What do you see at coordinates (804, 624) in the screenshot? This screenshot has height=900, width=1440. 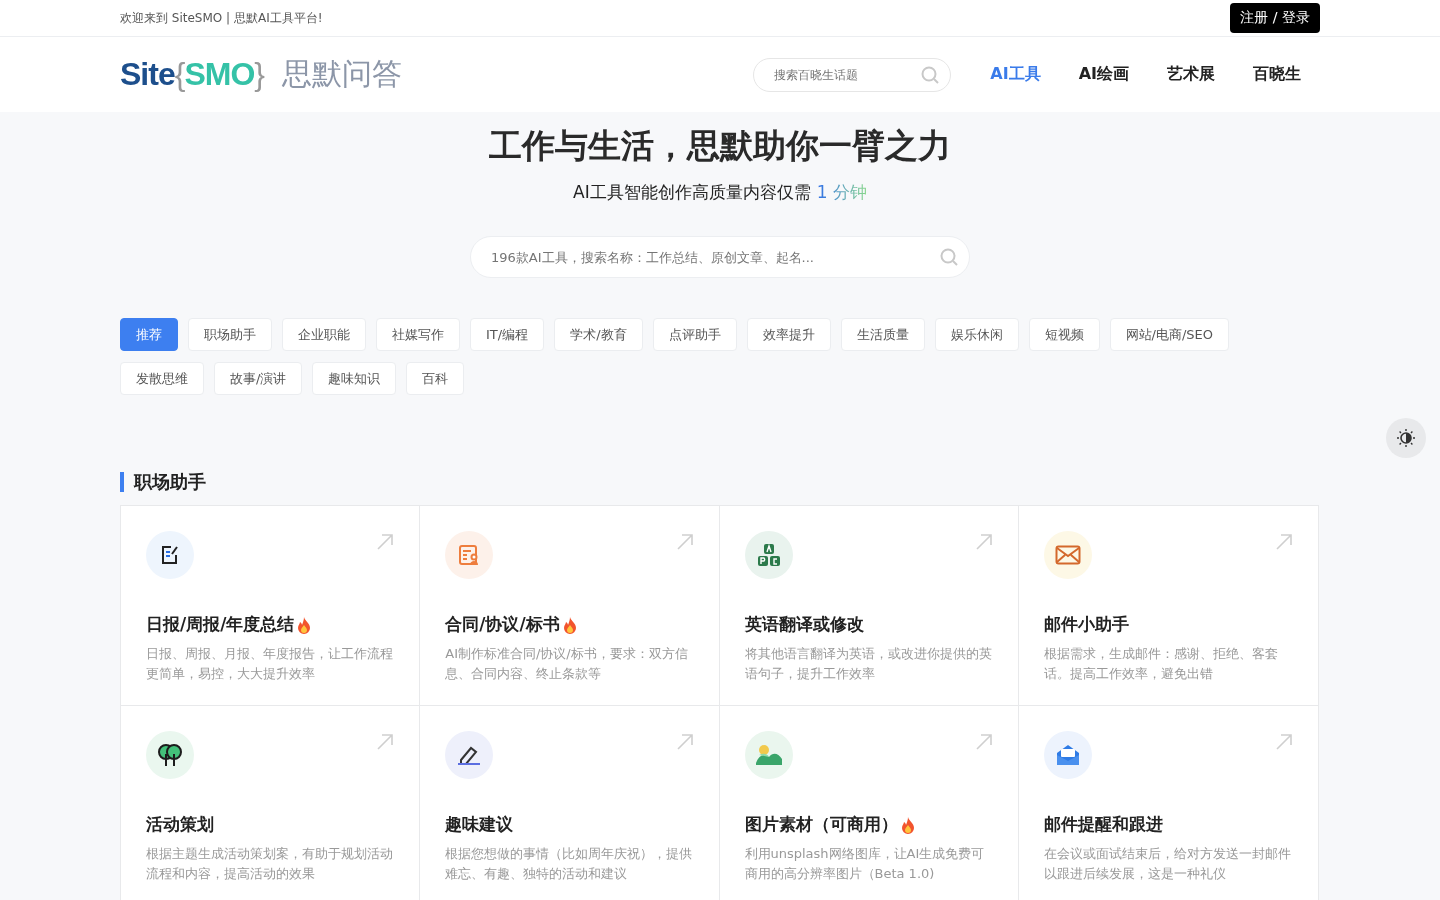 I see `card-title: 英语翻译或修改` at bounding box center [804, 624].